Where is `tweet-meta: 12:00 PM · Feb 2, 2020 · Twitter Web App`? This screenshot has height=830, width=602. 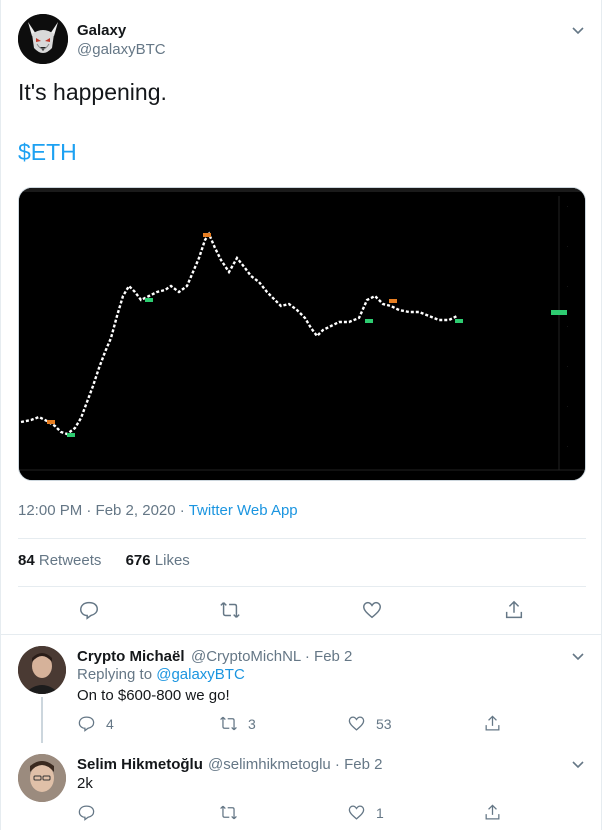 tweet-meta: 12:00 PM · Feb 2, 2020 · Twitter Web App is located at coordinates (158, 510).